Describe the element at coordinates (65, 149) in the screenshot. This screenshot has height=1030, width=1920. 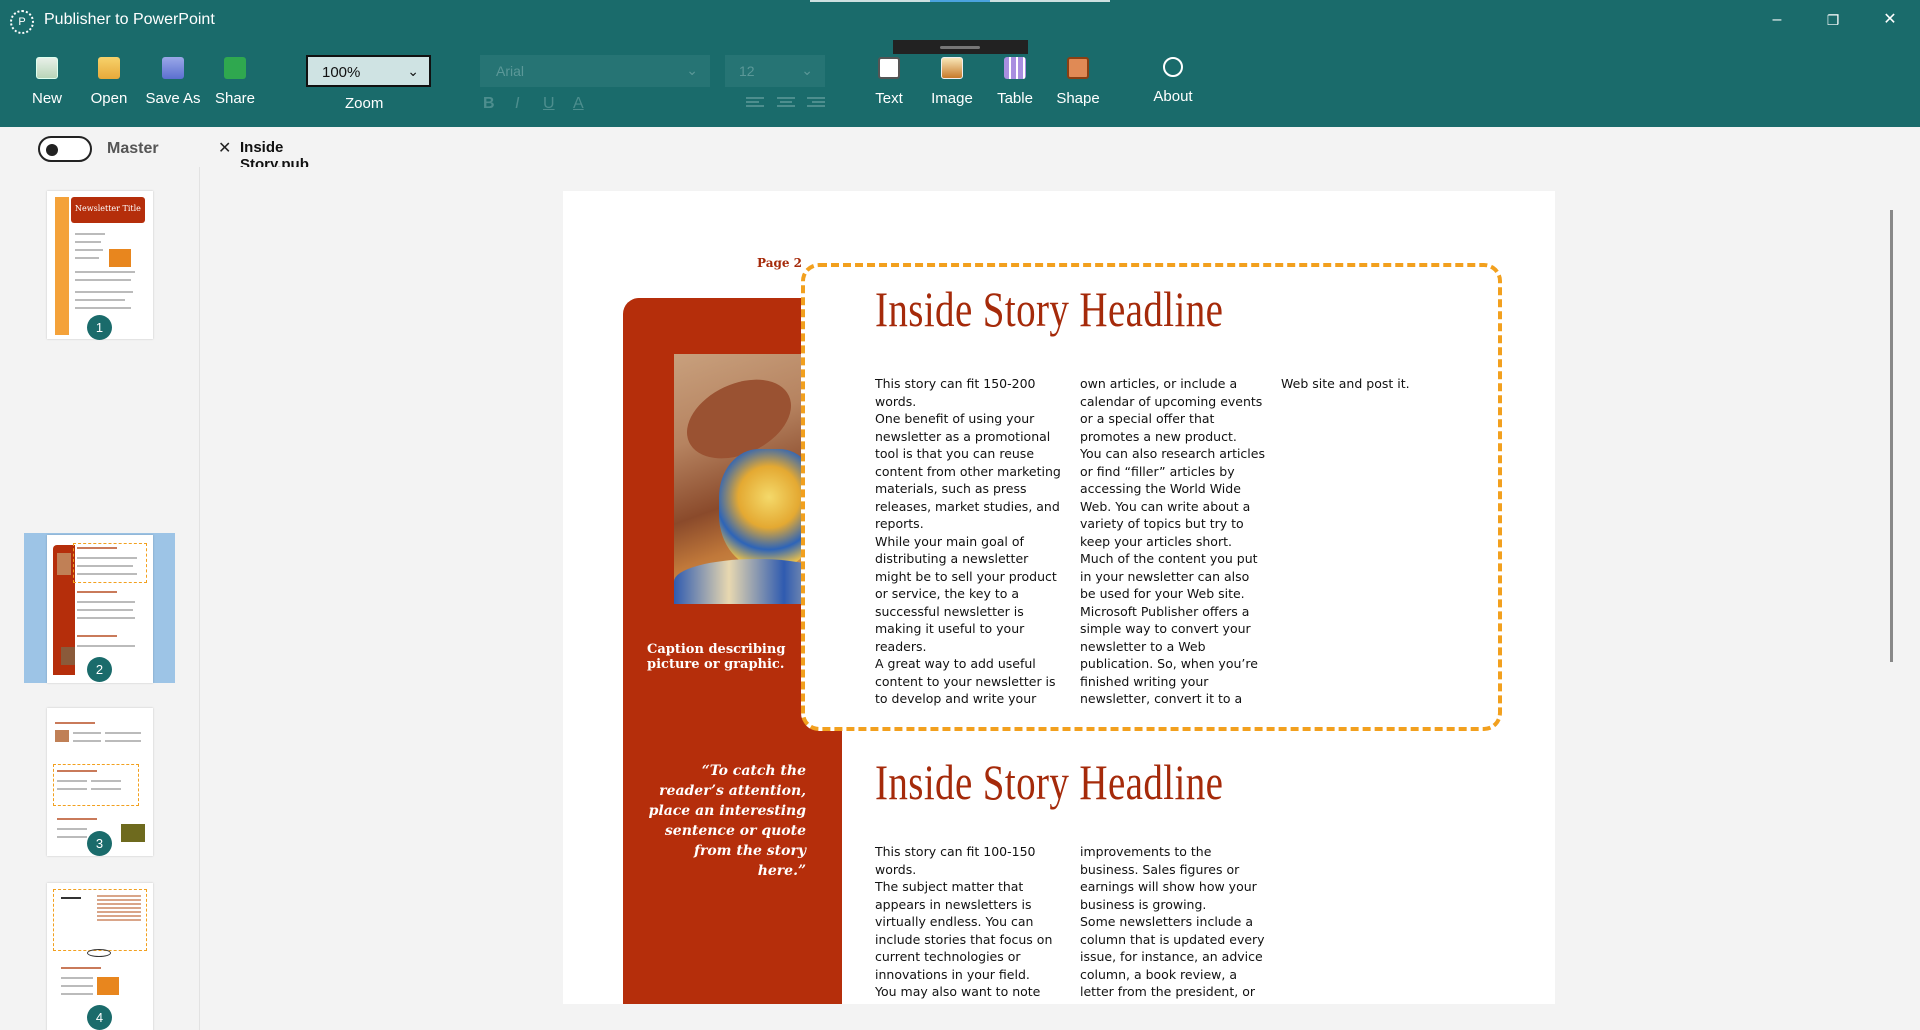
I see `master-toggle` at that location.